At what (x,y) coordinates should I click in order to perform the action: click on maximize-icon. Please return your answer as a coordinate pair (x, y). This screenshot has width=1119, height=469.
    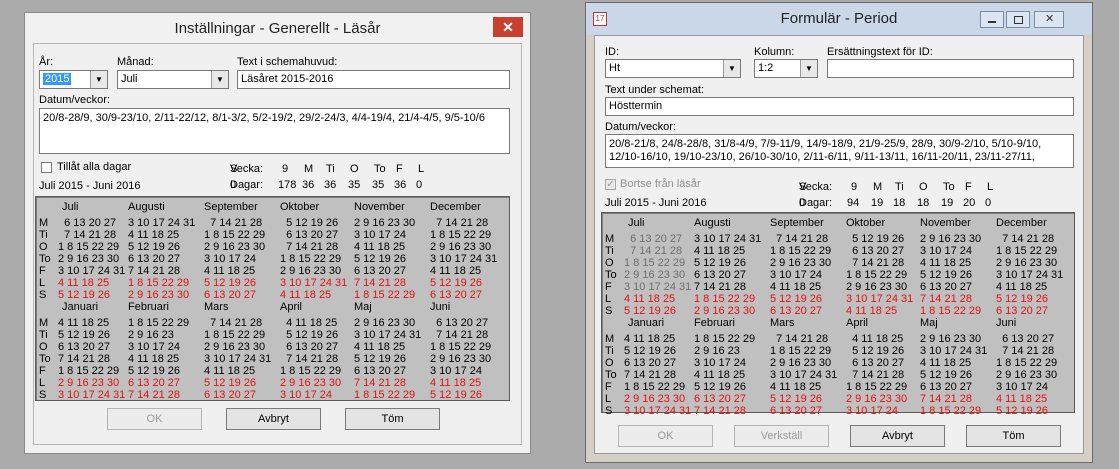
    Looking at the image, I should click on (1018, 19).